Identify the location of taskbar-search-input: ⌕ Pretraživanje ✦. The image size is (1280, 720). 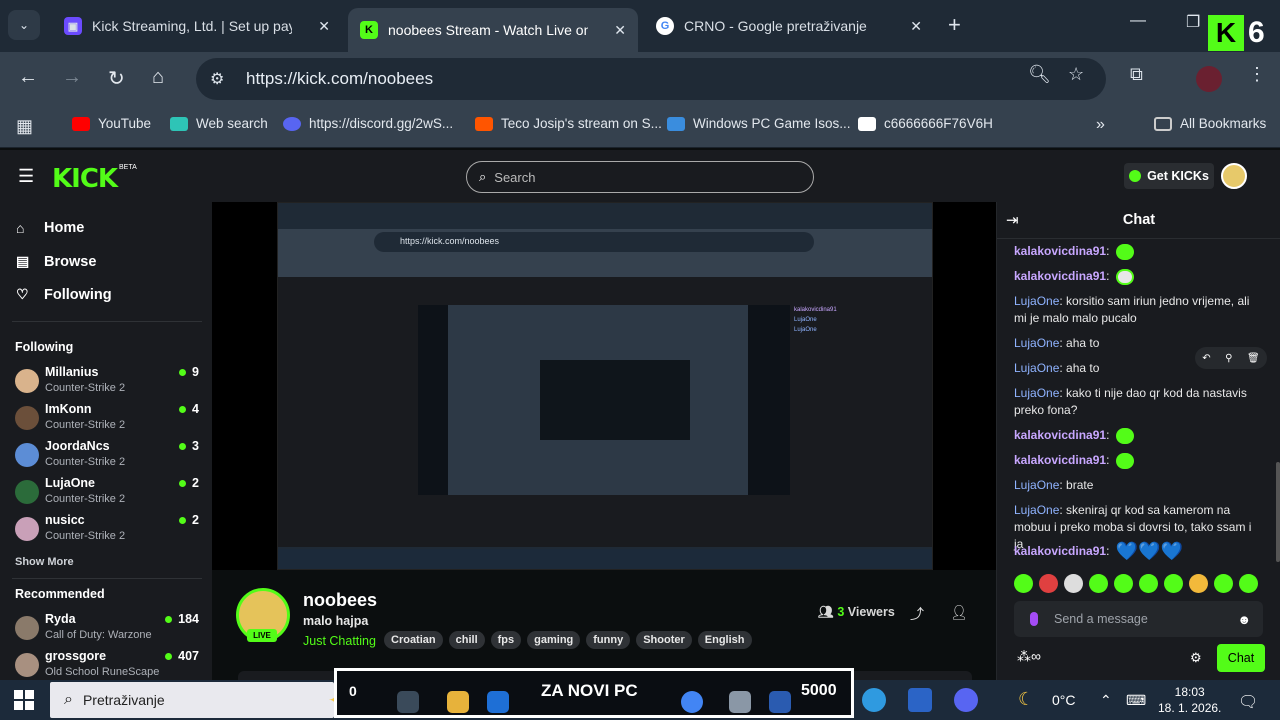
(197, 700).